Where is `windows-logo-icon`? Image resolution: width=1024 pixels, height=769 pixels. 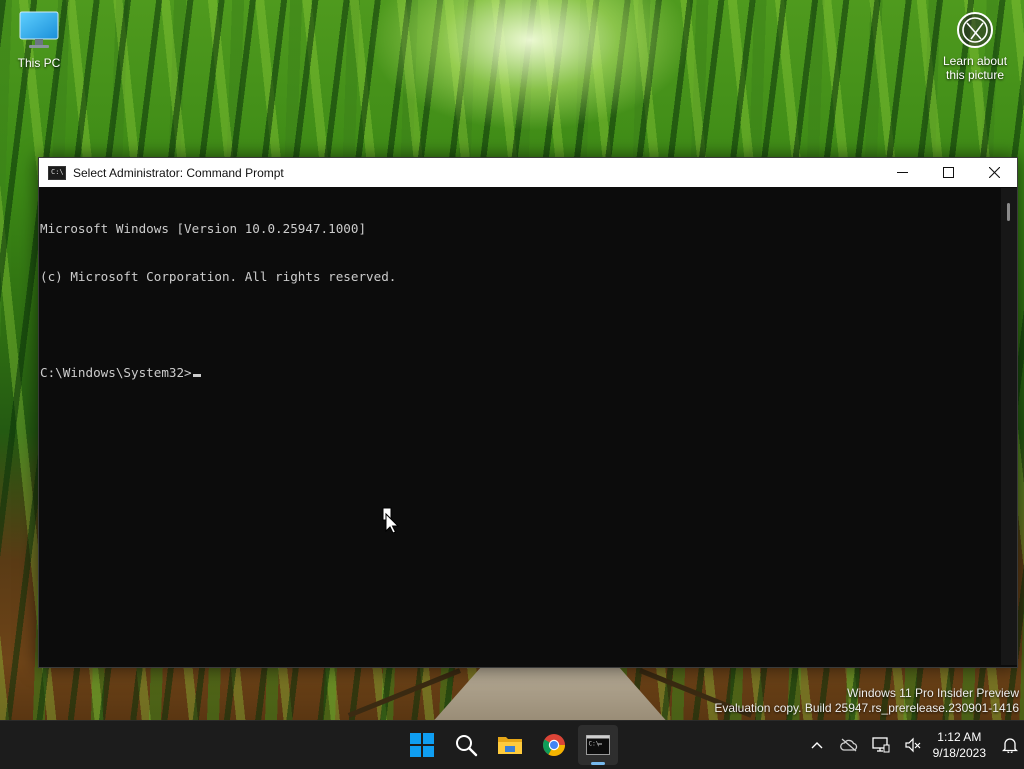 windows-logo-icon is located at coordinates (422, 745).